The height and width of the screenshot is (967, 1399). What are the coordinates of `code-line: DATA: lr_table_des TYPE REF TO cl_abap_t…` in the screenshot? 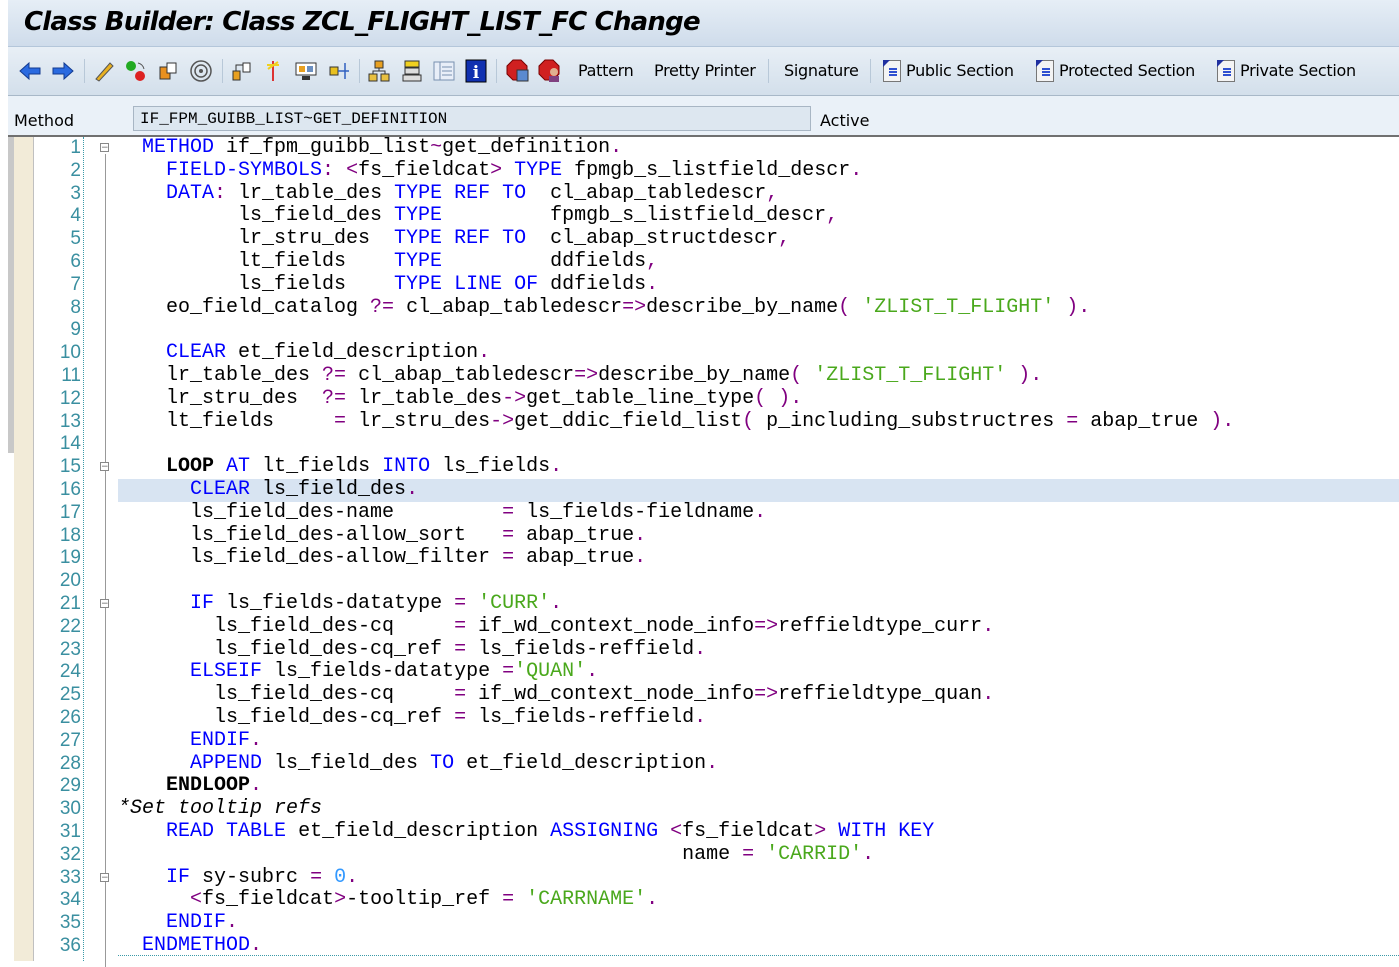 It's located at (758, 193).